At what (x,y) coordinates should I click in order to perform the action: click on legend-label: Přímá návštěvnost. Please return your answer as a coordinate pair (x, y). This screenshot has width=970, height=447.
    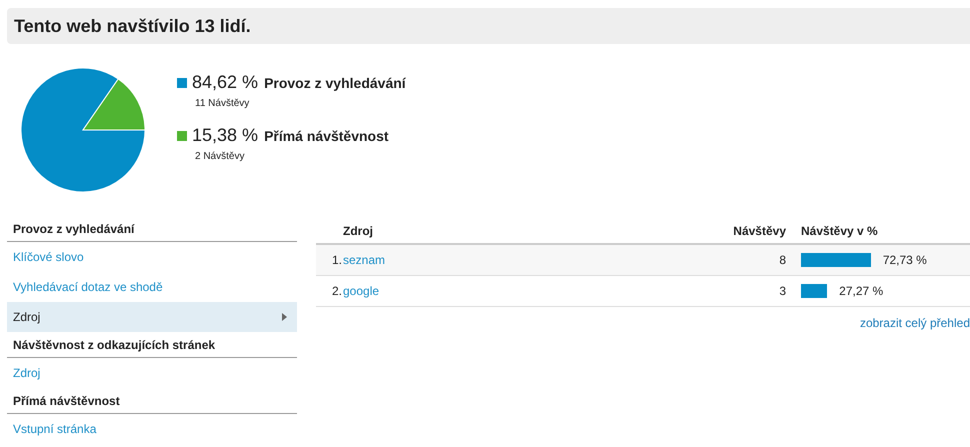
    Looking at the image, I should click on (326, 136).